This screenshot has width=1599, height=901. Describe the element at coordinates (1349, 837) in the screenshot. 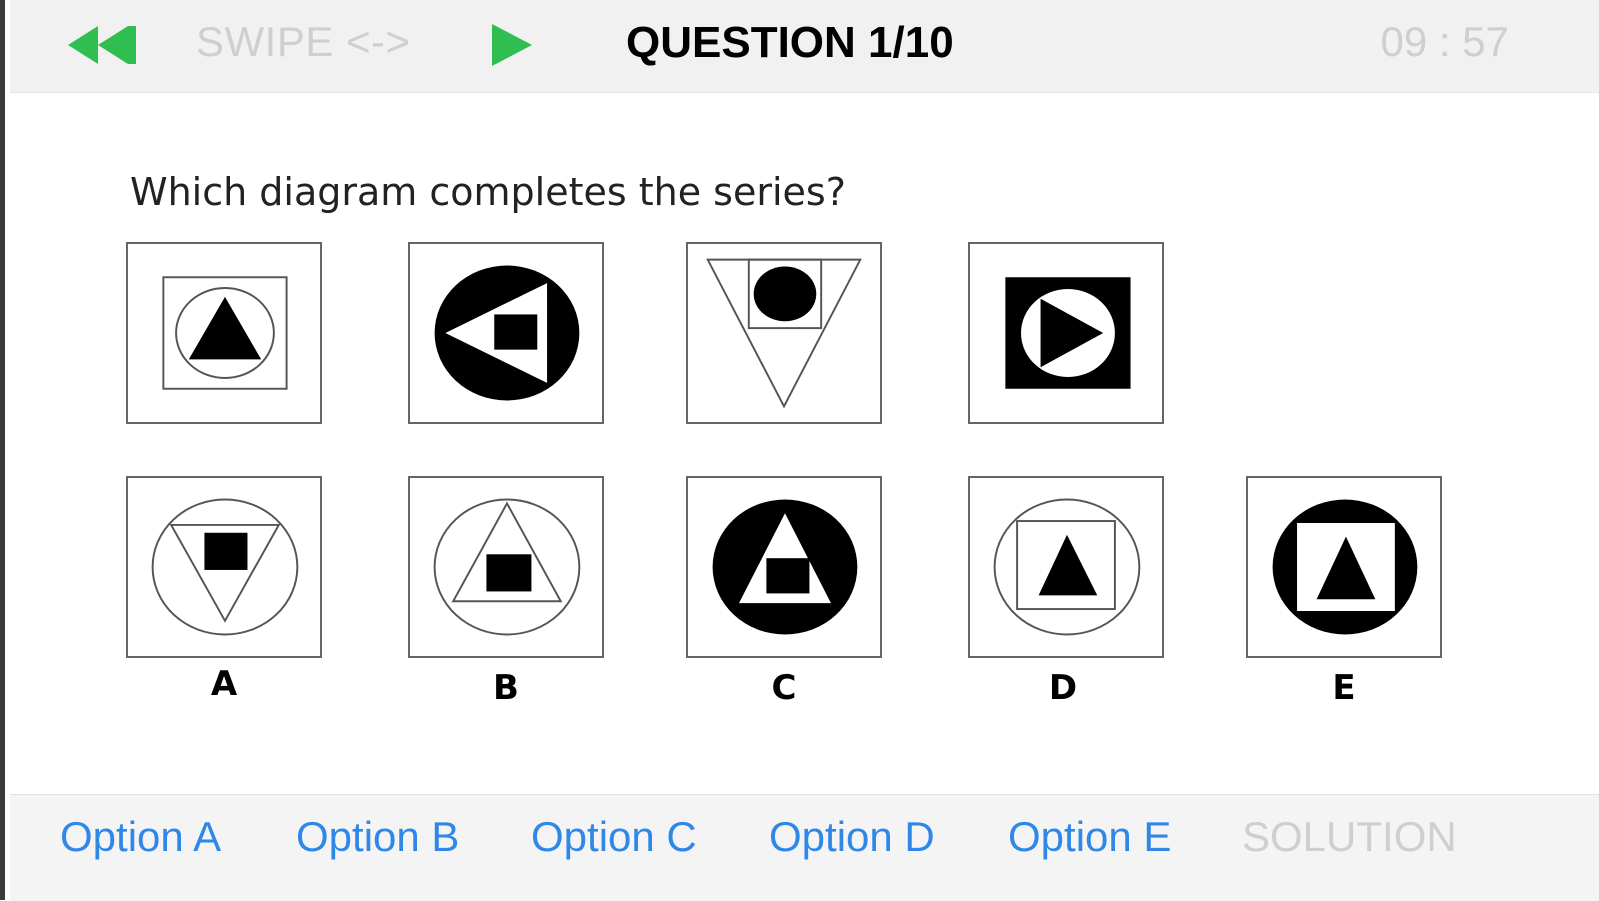

I see `solution-button: SOLUTION` at that location.